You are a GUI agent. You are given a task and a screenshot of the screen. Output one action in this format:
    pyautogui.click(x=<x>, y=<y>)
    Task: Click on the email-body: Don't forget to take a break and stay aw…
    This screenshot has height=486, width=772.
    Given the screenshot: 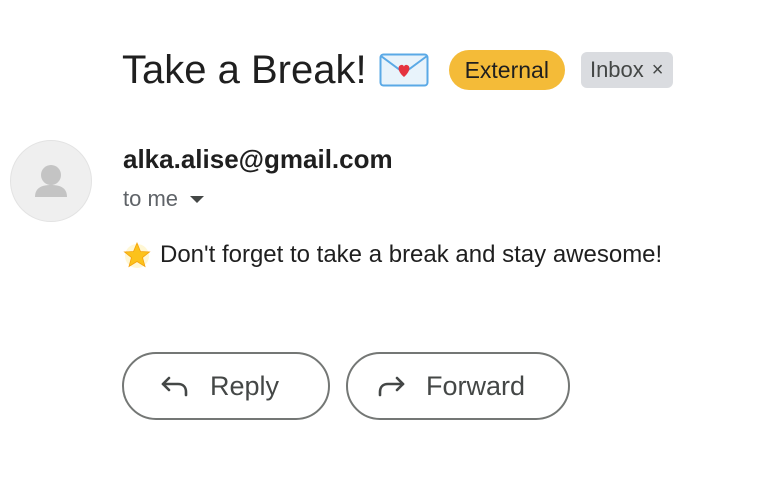 What is the action you would take?
    pyautogui.click(x=392, y=255)
    